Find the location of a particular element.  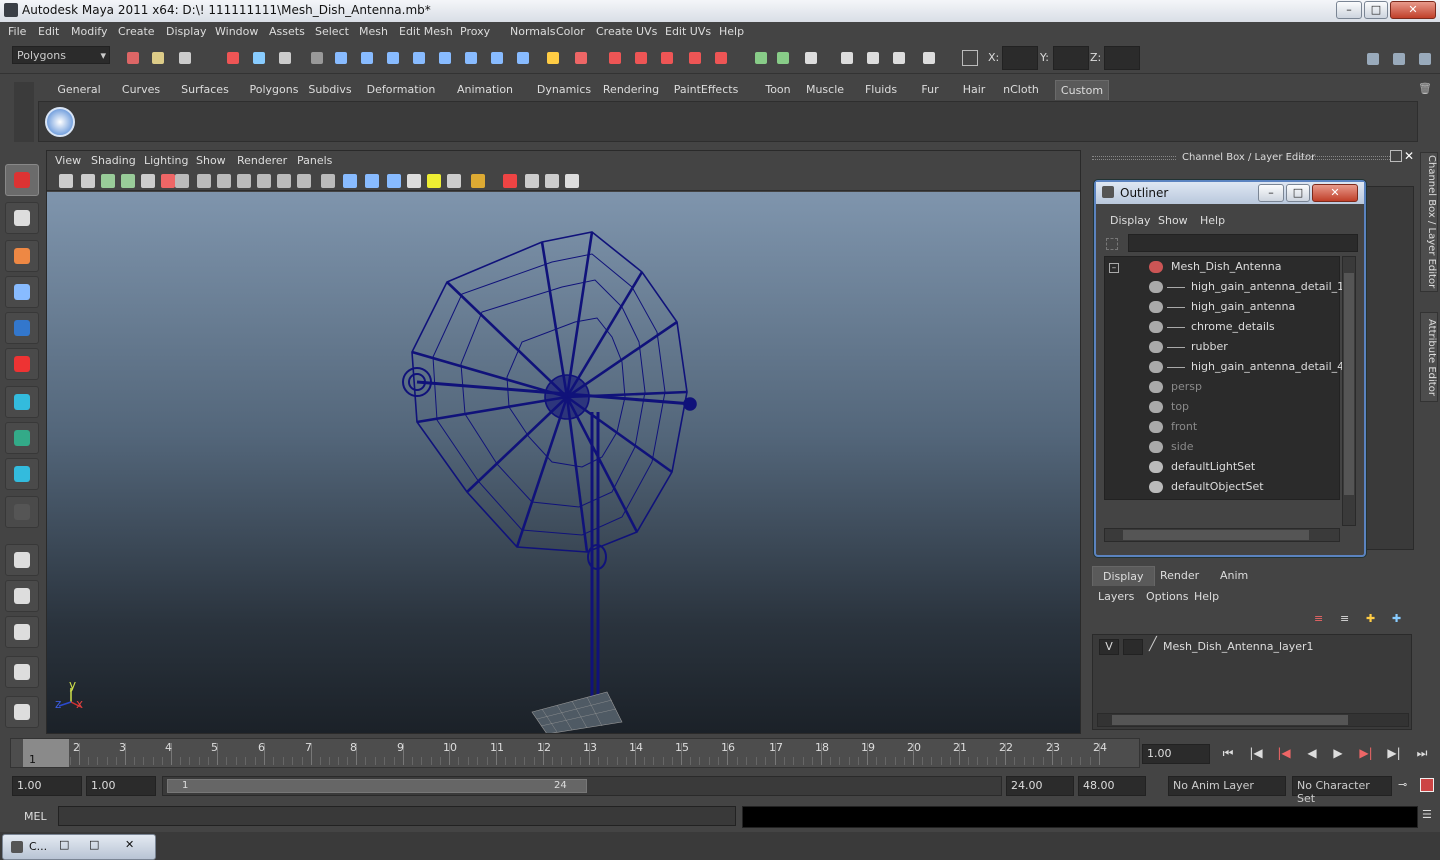

scale-tool-icon is located at coordinates (22, 364).